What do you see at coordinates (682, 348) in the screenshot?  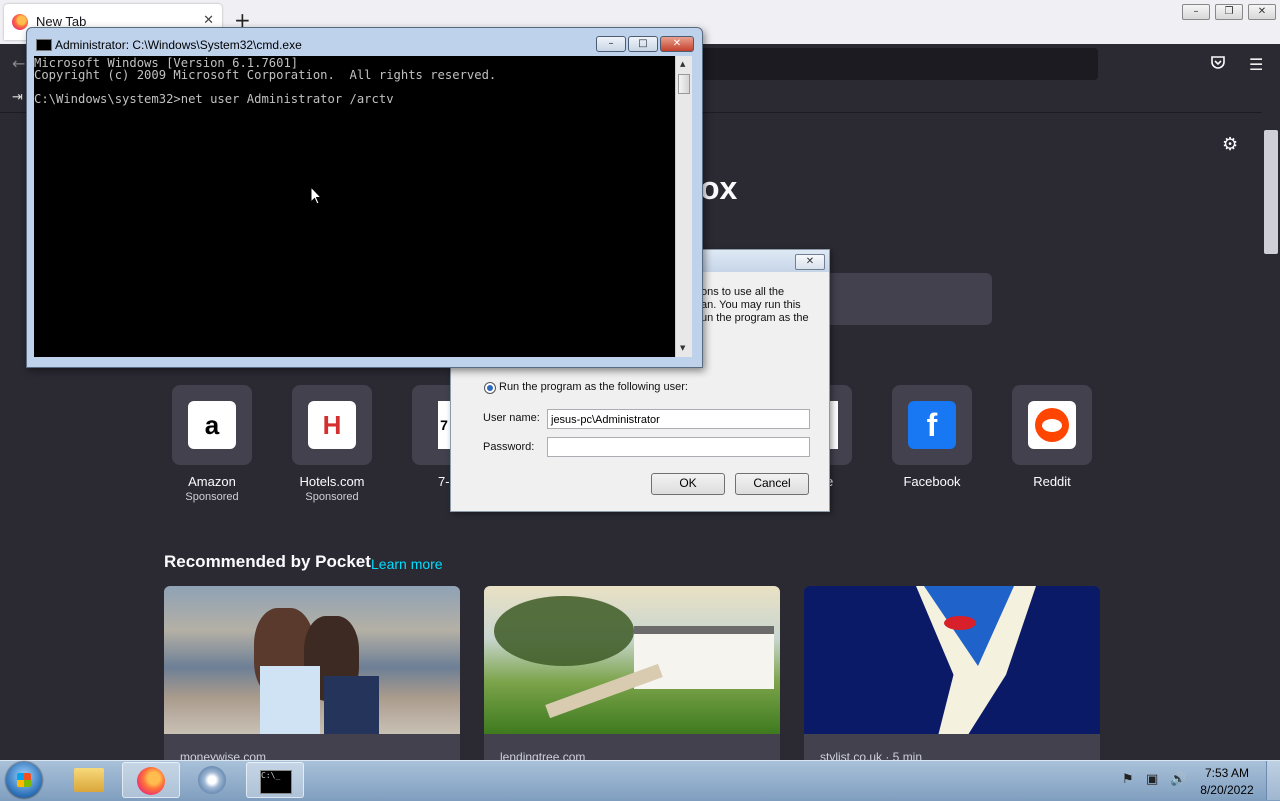 I see `scroll-down-icon: ▼` at bounding box center [682, 348].